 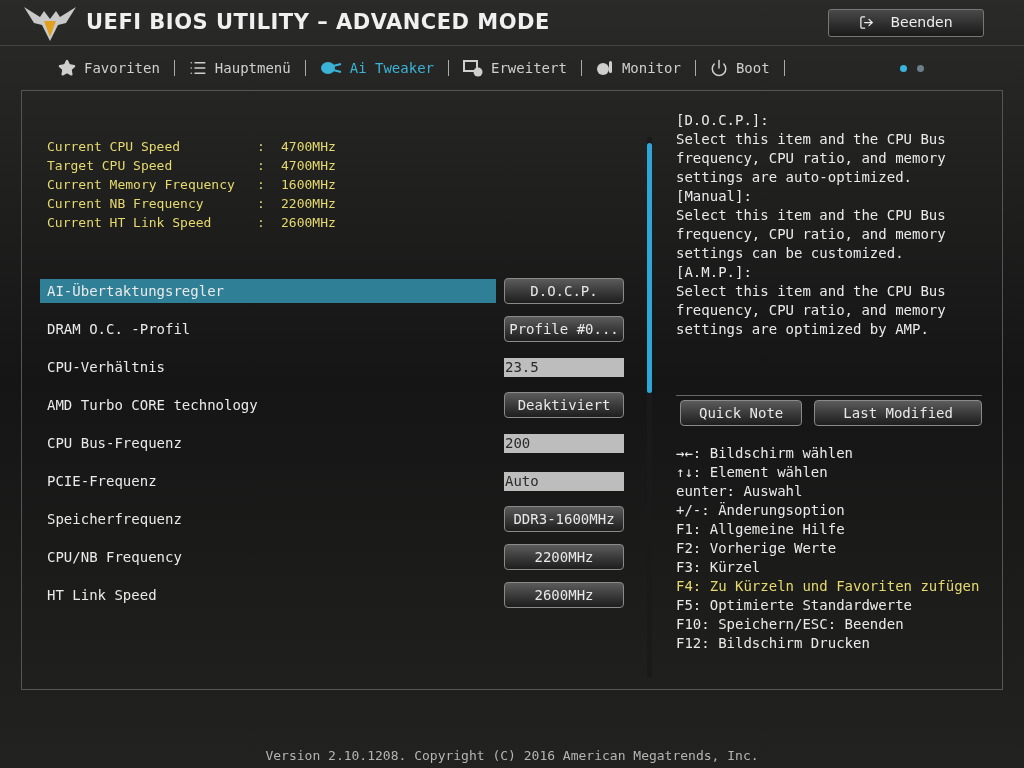 What do you see at coordinates (102, 481) in the screenshot?
I see `setting-label: PCIE-Frequenz` at bounding box center [102, 481].